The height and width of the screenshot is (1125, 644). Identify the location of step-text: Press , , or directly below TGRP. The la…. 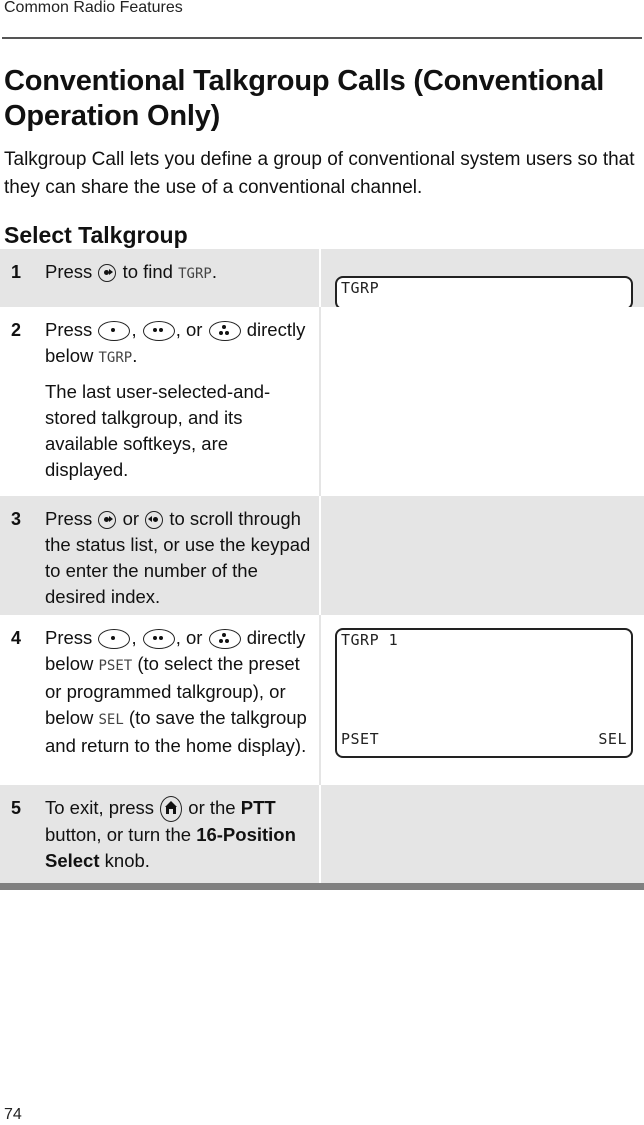
(182, 402).